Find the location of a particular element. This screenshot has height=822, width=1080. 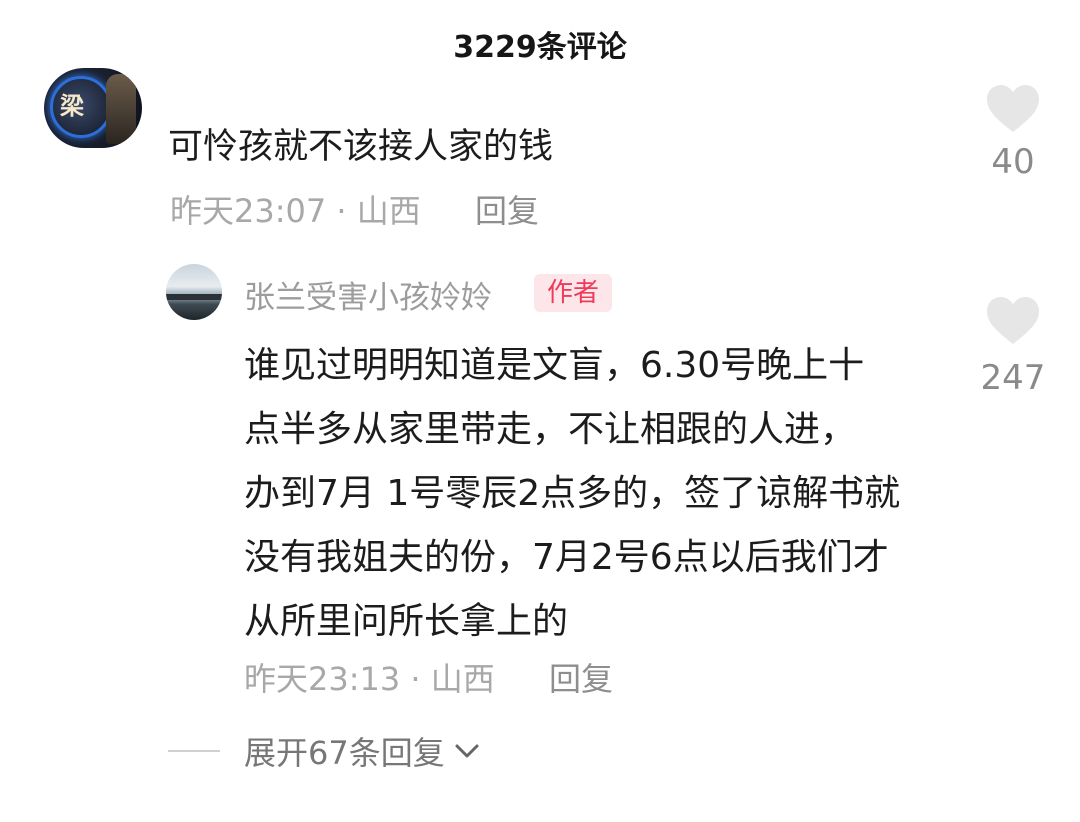

comment-text-line: 从所里问所长拿上的 is located at coordinates (406, 621).